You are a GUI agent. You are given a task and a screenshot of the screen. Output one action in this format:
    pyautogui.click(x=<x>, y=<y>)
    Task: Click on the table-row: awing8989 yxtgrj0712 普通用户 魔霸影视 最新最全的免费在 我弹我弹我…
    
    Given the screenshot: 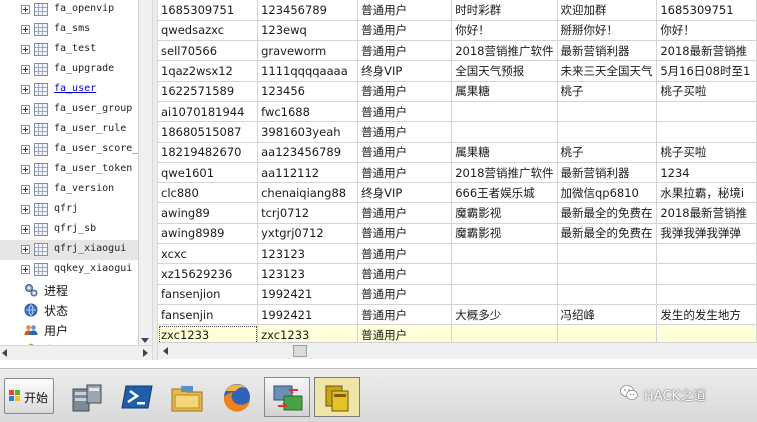 What is the action you would take?
    pyautogui.click(x=457, y=234)
    